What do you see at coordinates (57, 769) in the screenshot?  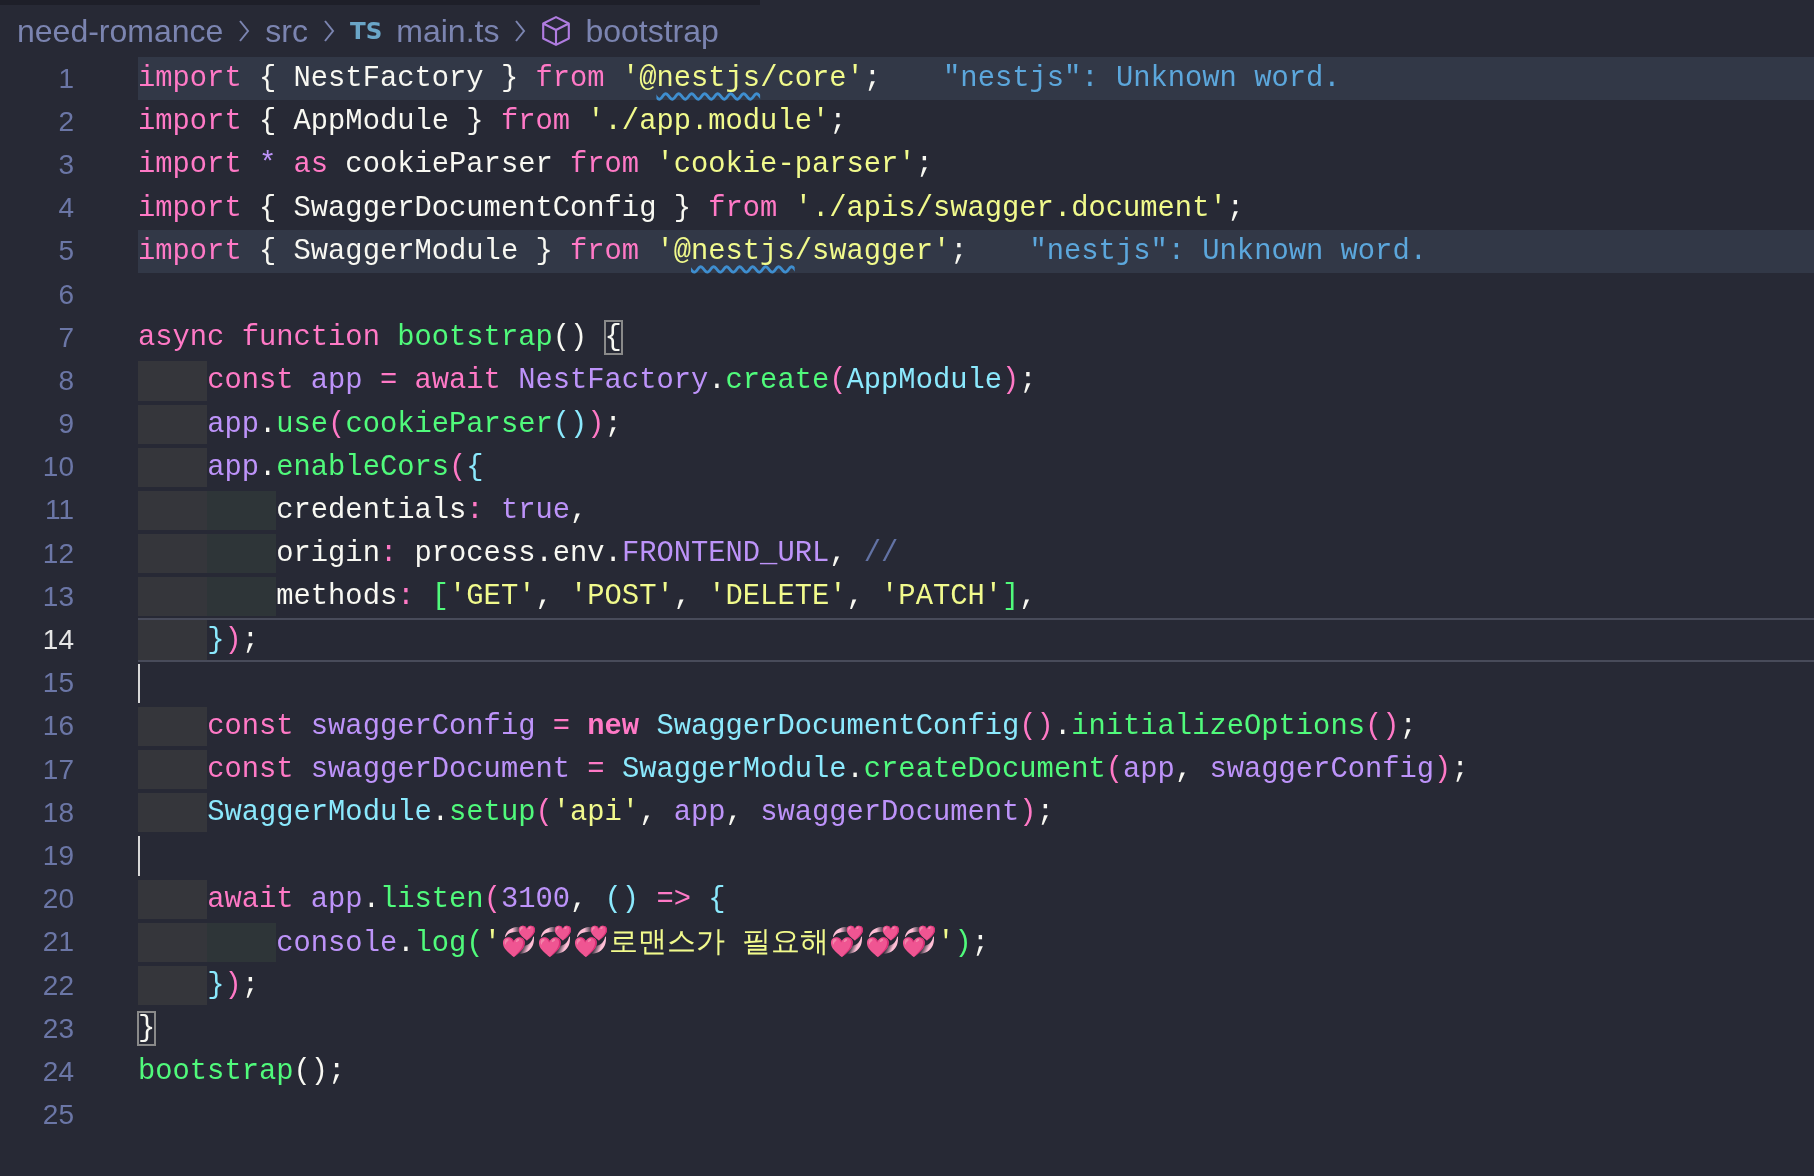 I see `line-number: 17` at bounding box center [57, 769].